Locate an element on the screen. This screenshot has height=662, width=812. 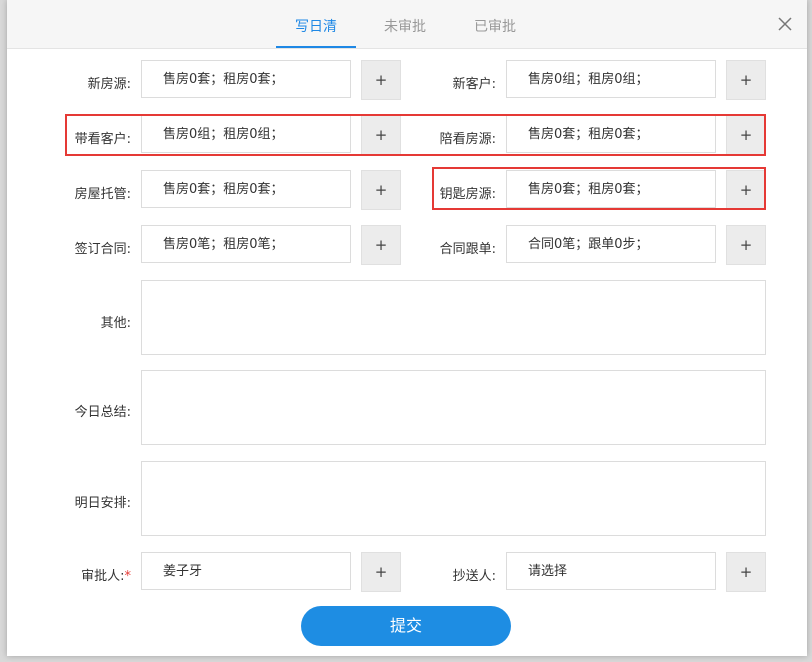
contracts-add-button: + is located at coordinates (381, 245).